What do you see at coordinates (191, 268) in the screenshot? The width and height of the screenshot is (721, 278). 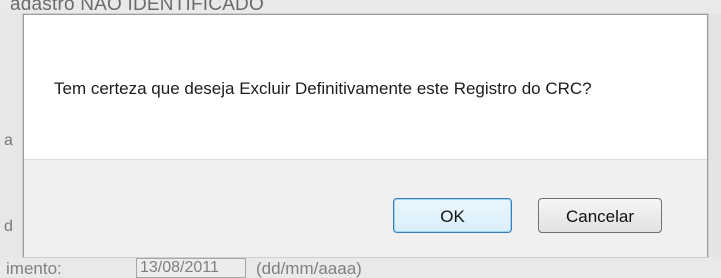 I see `date-field: 13/08/2011` at bounding box center [191, 268].